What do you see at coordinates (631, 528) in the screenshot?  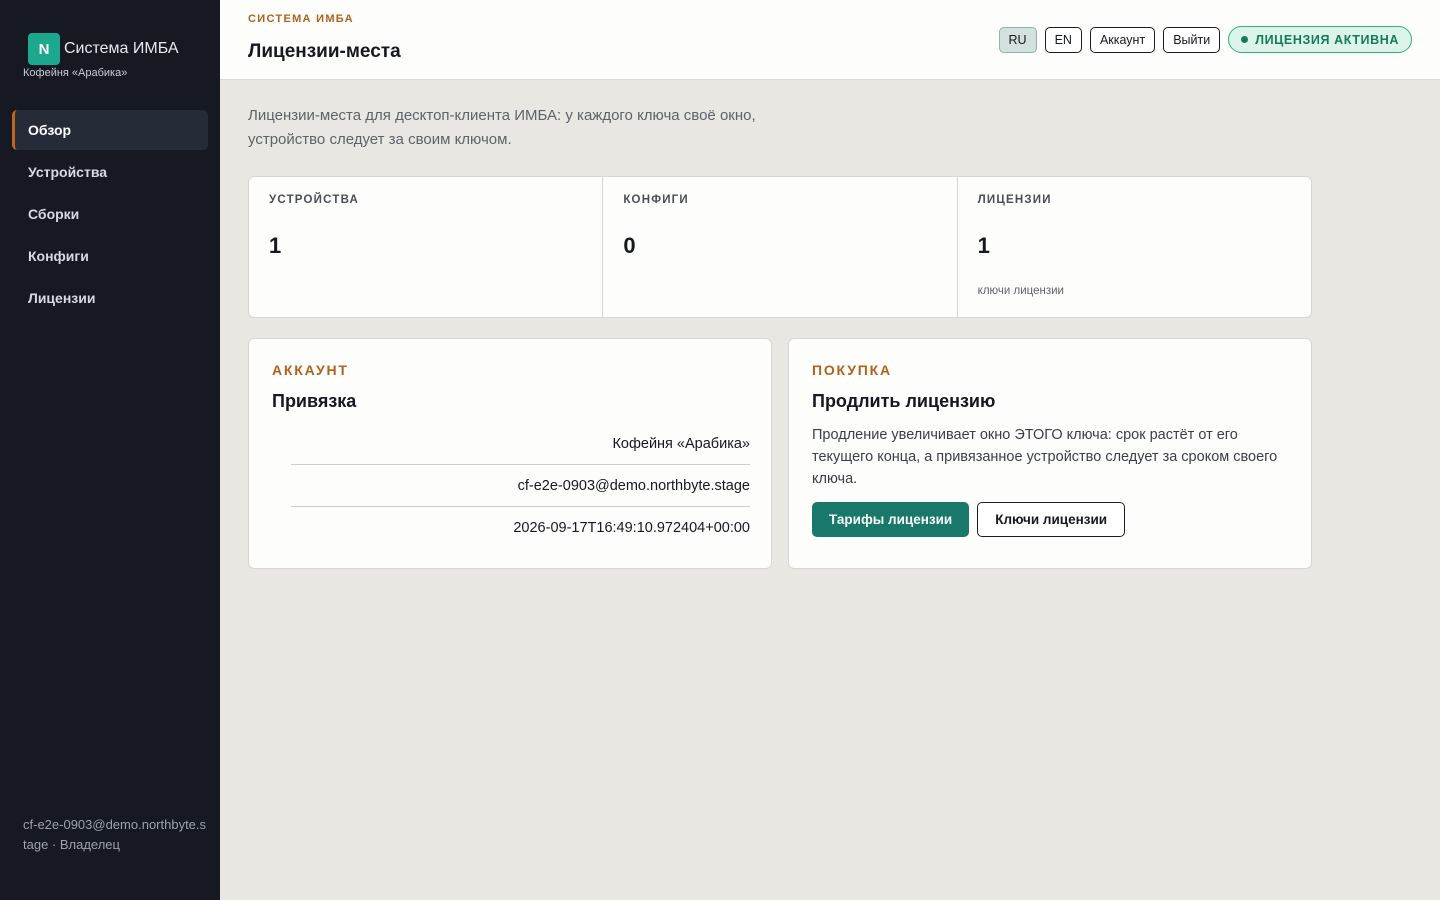 I see `binding-timestamp: 2026-09-17T16:49:10.972404+00:00` at bounding box center [631, 528].